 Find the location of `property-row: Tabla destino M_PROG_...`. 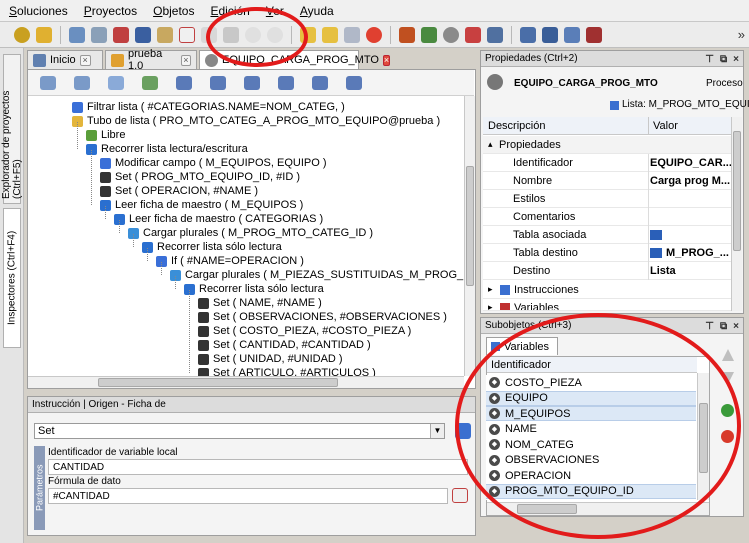

property-row: Tabla destino M_PROG_... is located at coordinates (612, 253).